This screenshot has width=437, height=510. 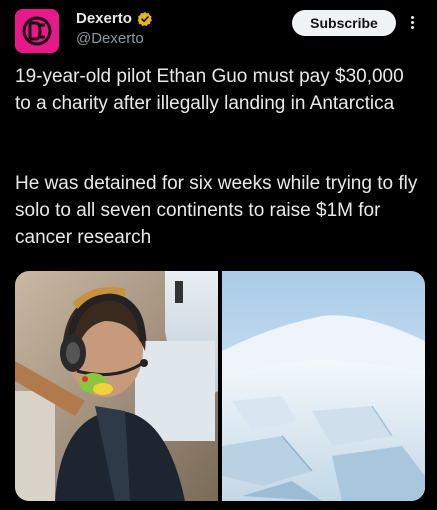 What do you see at coordinates (144, 18) in the screenshot?
I see `verified-badge-icon` at bounding box center [144, 18].